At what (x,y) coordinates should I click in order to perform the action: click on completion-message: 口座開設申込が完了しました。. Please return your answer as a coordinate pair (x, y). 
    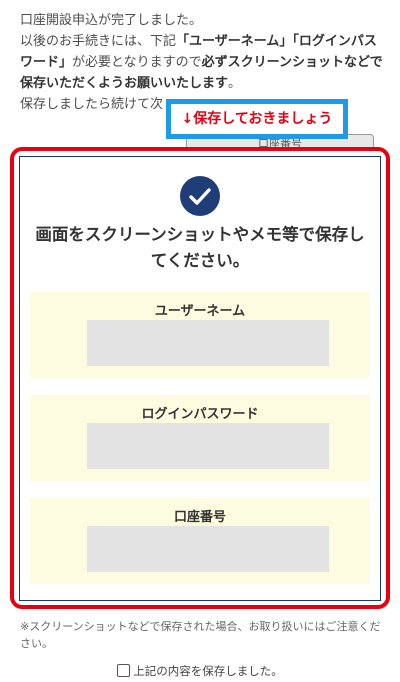
    Looking at the image, I should click on (111, 20).